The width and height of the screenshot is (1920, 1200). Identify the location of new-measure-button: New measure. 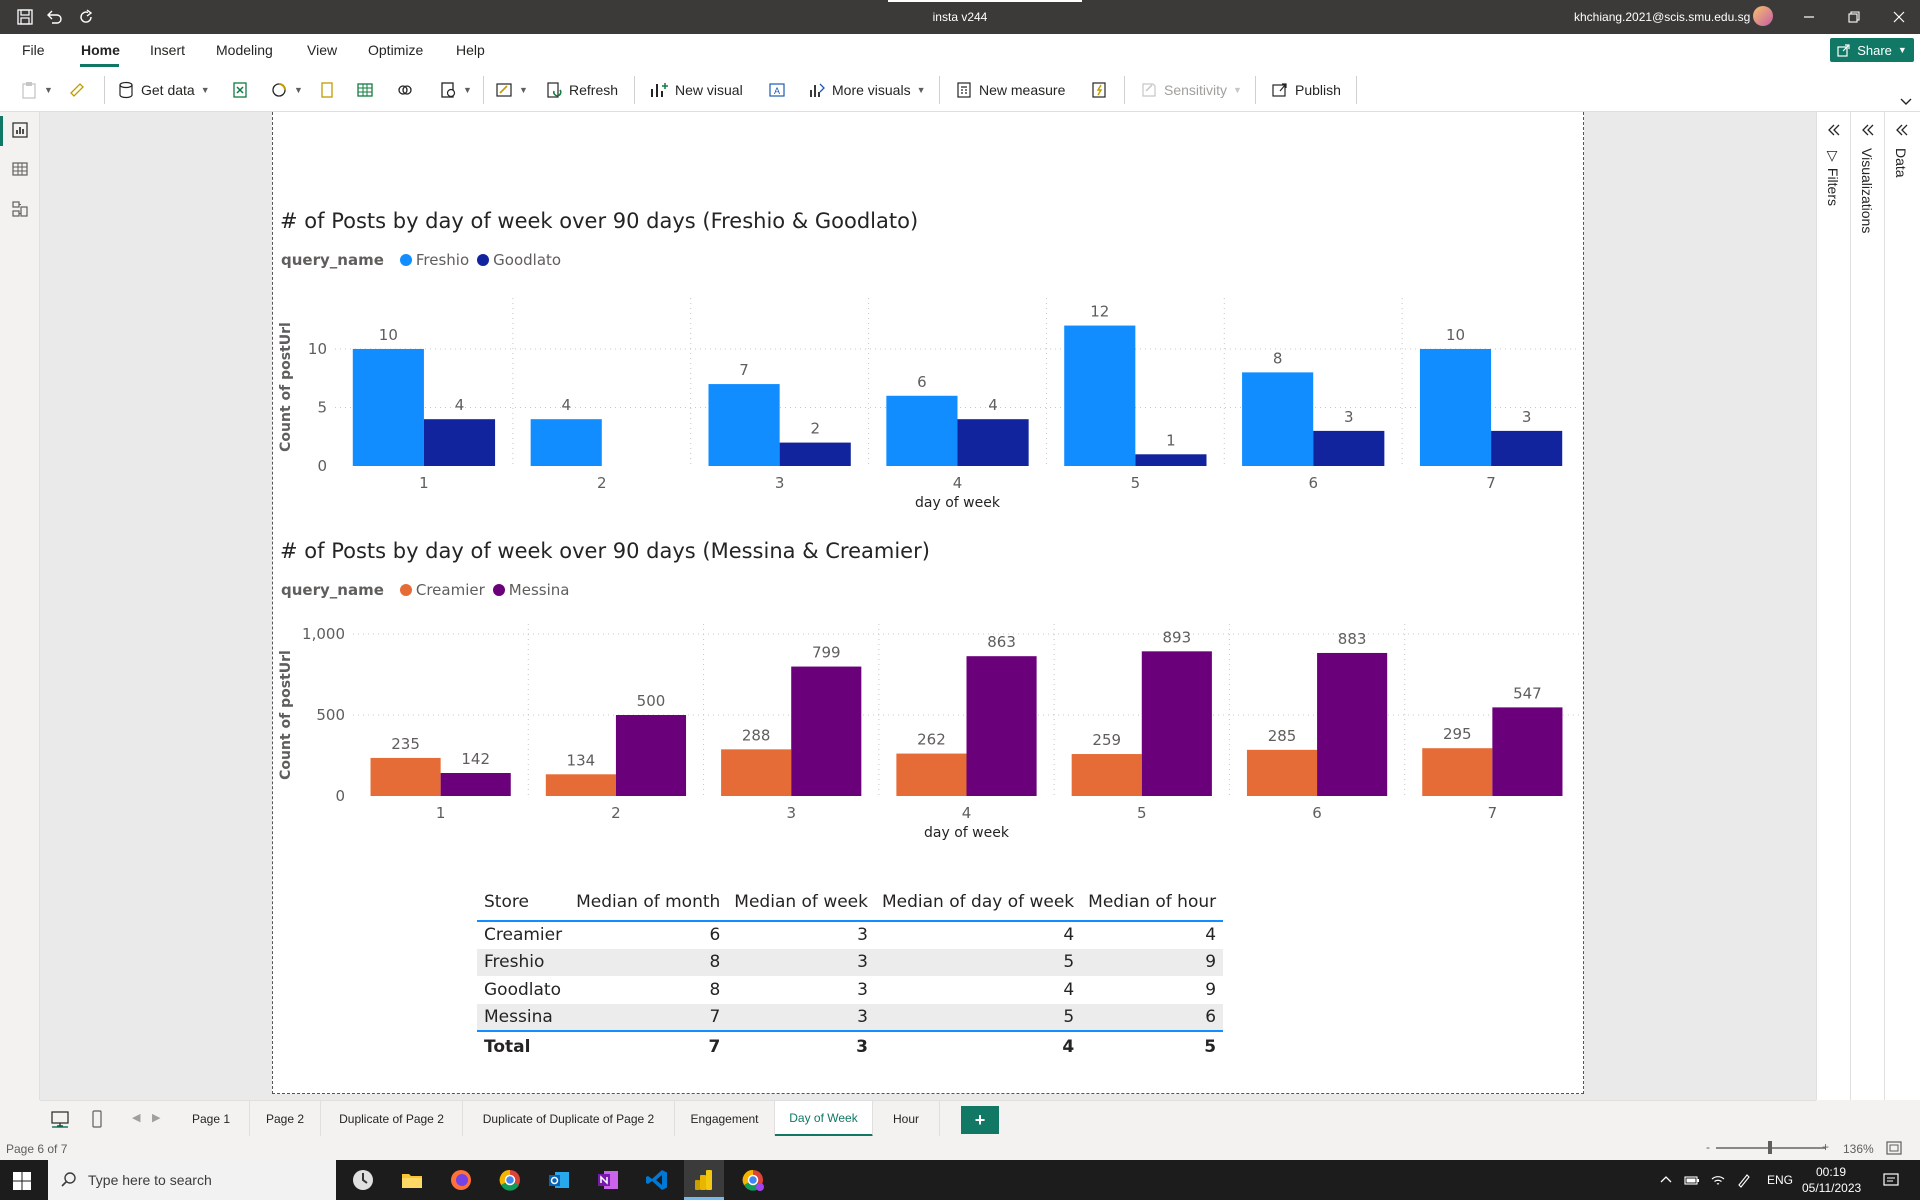
(1010, 90).